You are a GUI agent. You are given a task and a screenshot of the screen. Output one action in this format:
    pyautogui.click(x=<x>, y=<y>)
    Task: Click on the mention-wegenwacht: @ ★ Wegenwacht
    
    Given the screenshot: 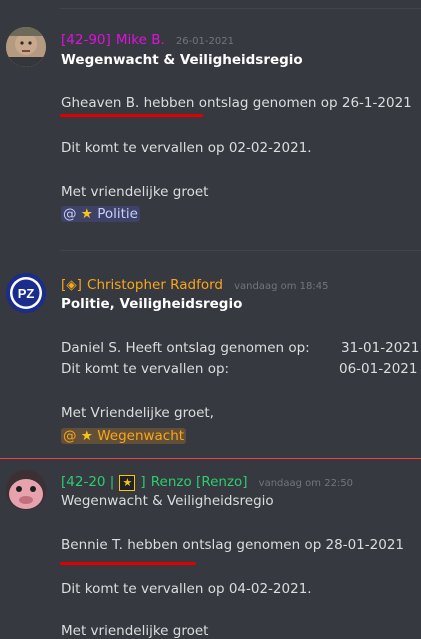 What is the action you would take?
    pyautogui.click(x=124, y=436)
    